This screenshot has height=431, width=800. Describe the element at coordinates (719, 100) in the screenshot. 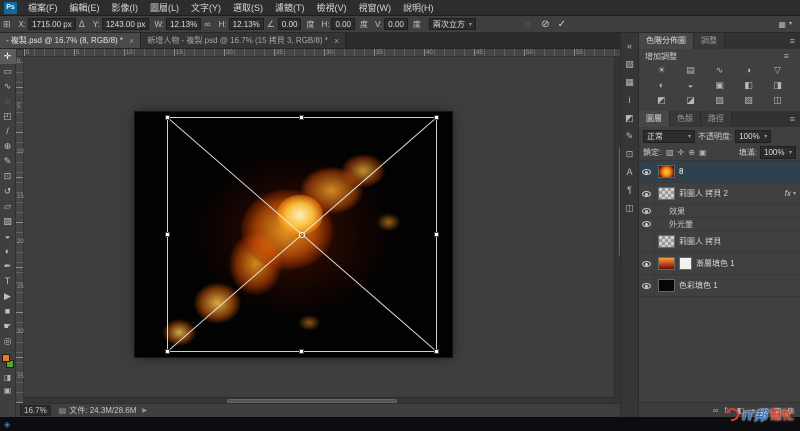

I see `adjustment-icon-13: ▨` at that location.